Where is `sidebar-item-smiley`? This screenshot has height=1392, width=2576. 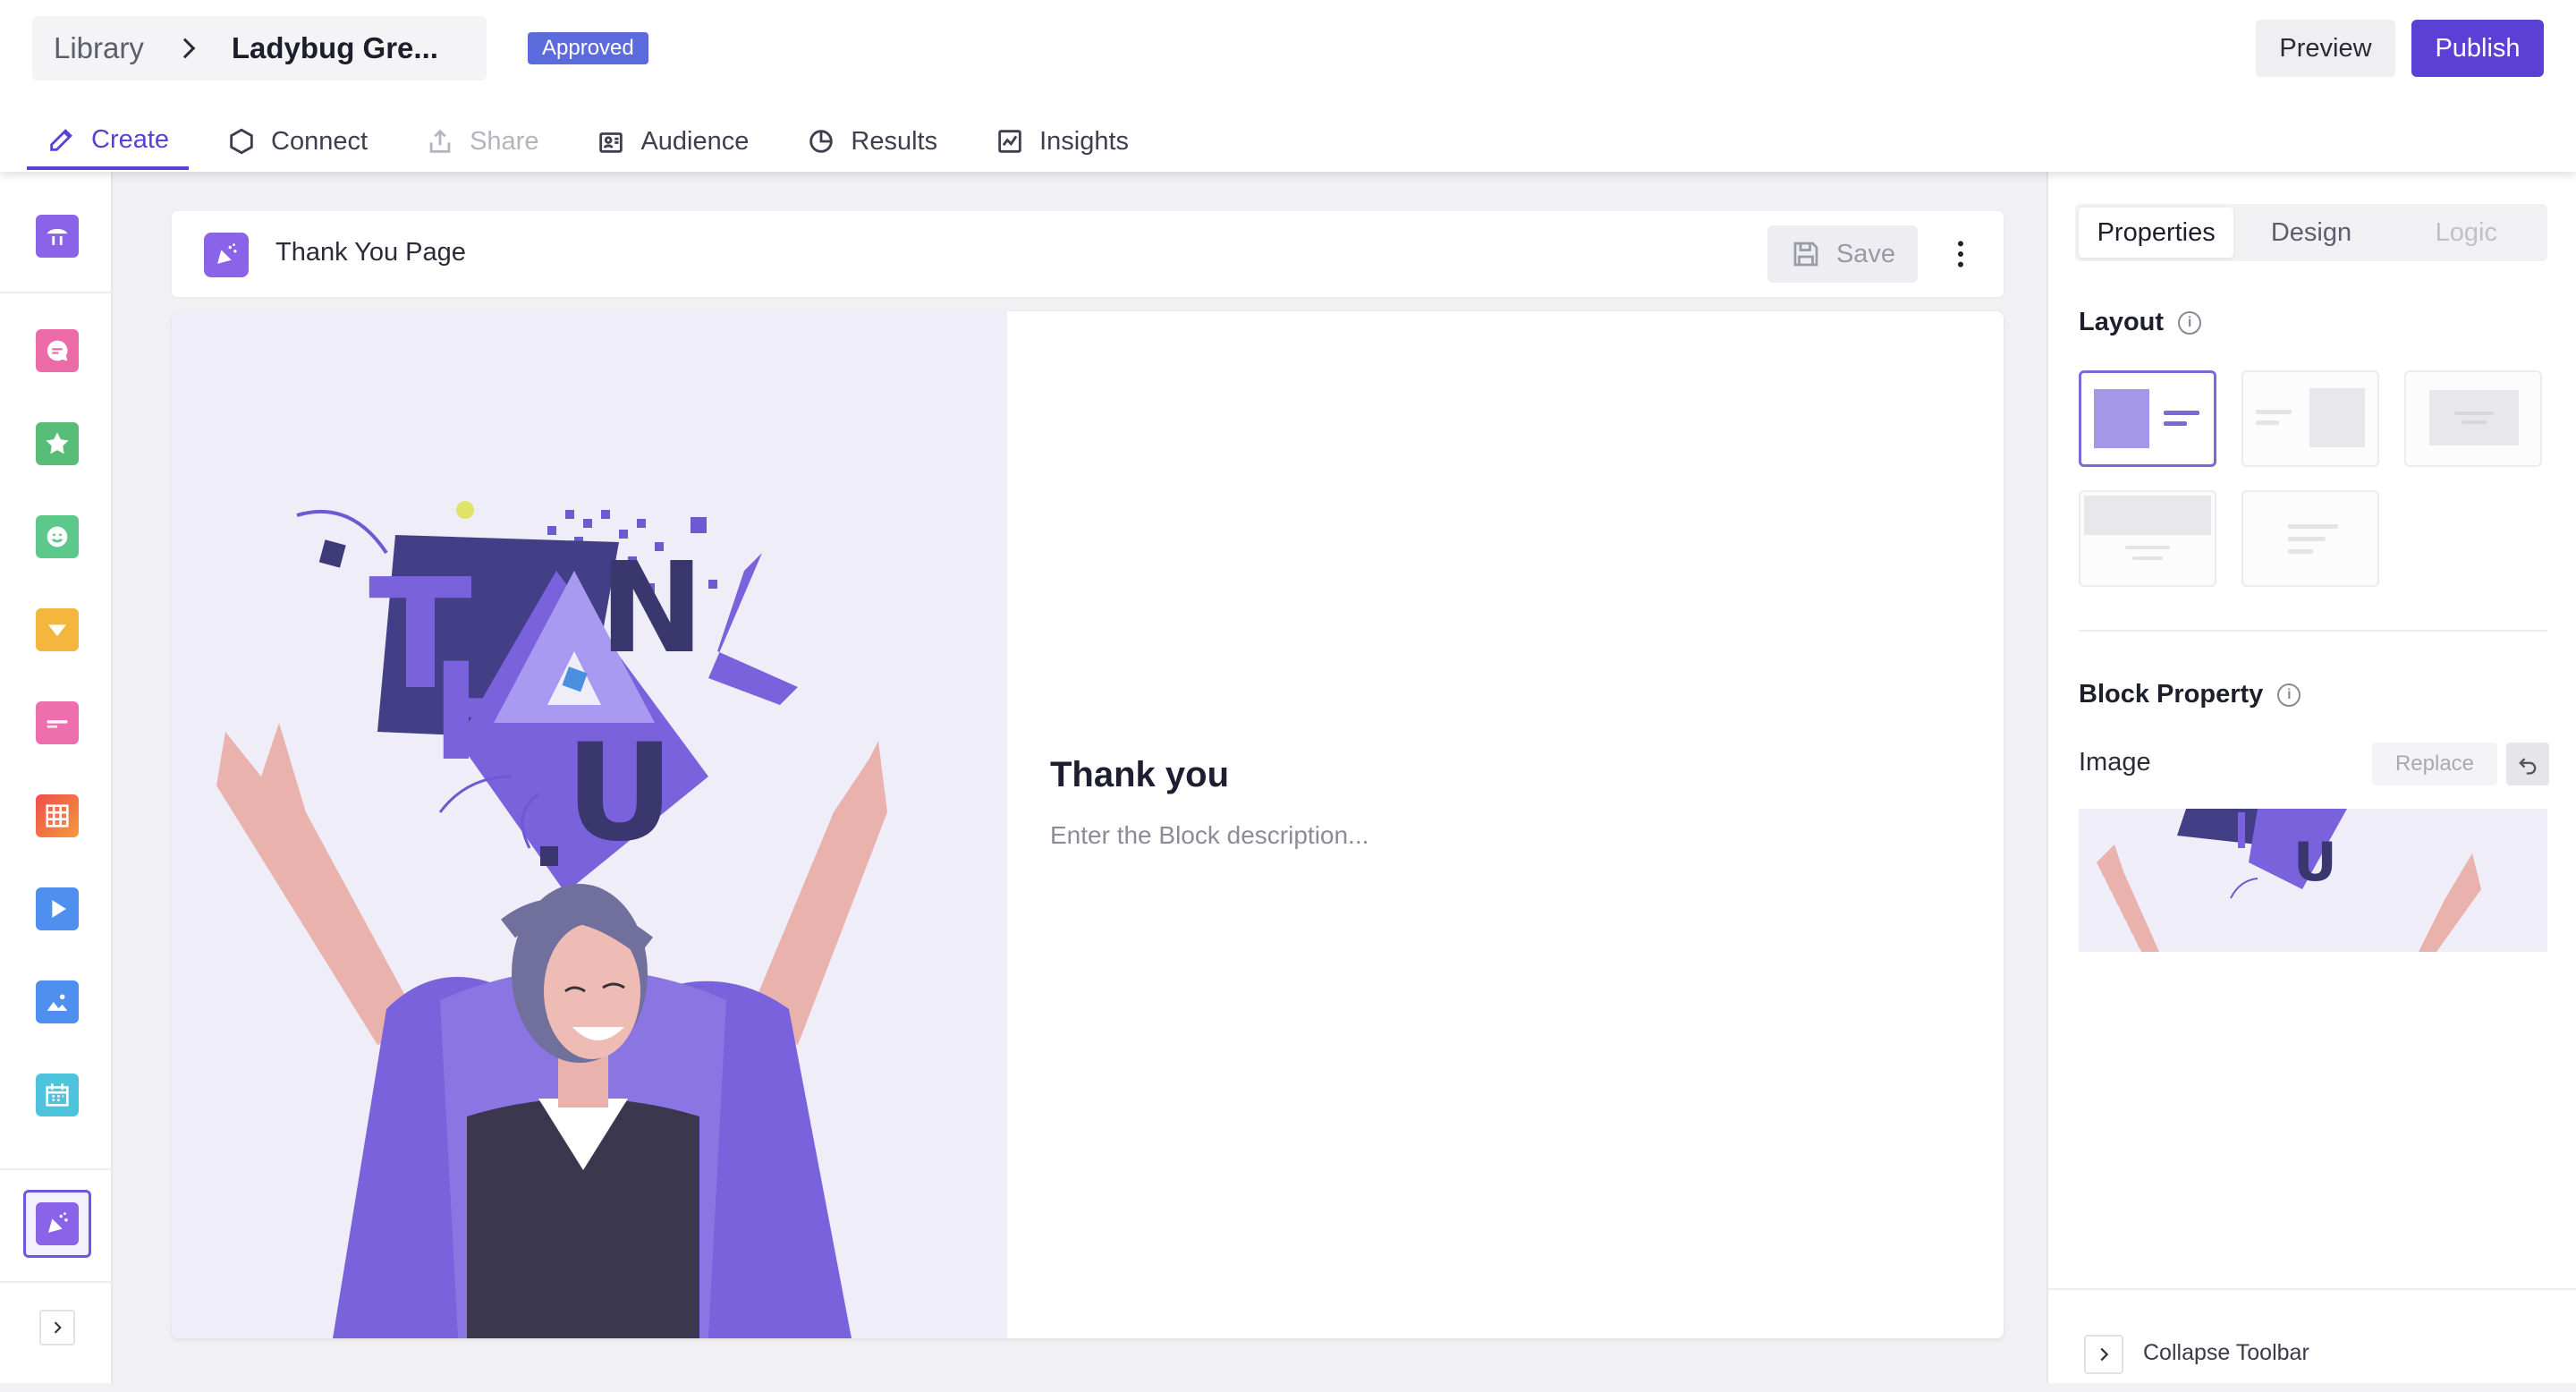
sidebar-item-smiley is located at coordinates (57, 537).